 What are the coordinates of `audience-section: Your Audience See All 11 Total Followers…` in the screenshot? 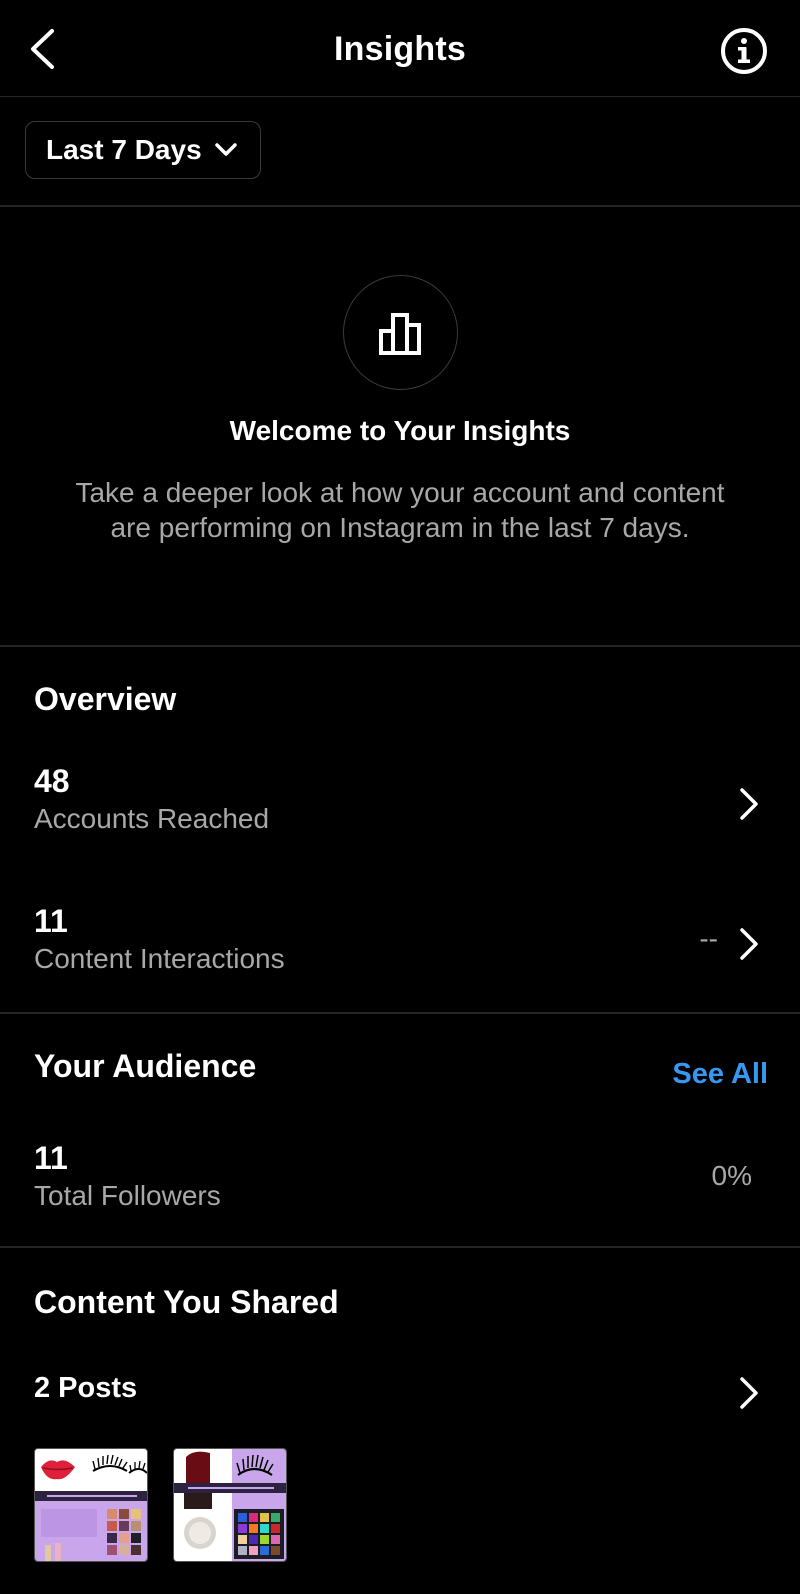 It's located at (400, 1131).